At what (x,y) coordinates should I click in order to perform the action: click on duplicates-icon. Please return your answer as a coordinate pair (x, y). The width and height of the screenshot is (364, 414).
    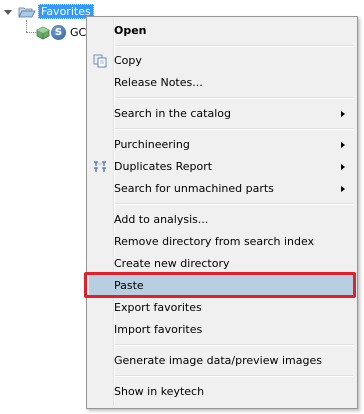
    Looking at the image, I should click on (100, 166).